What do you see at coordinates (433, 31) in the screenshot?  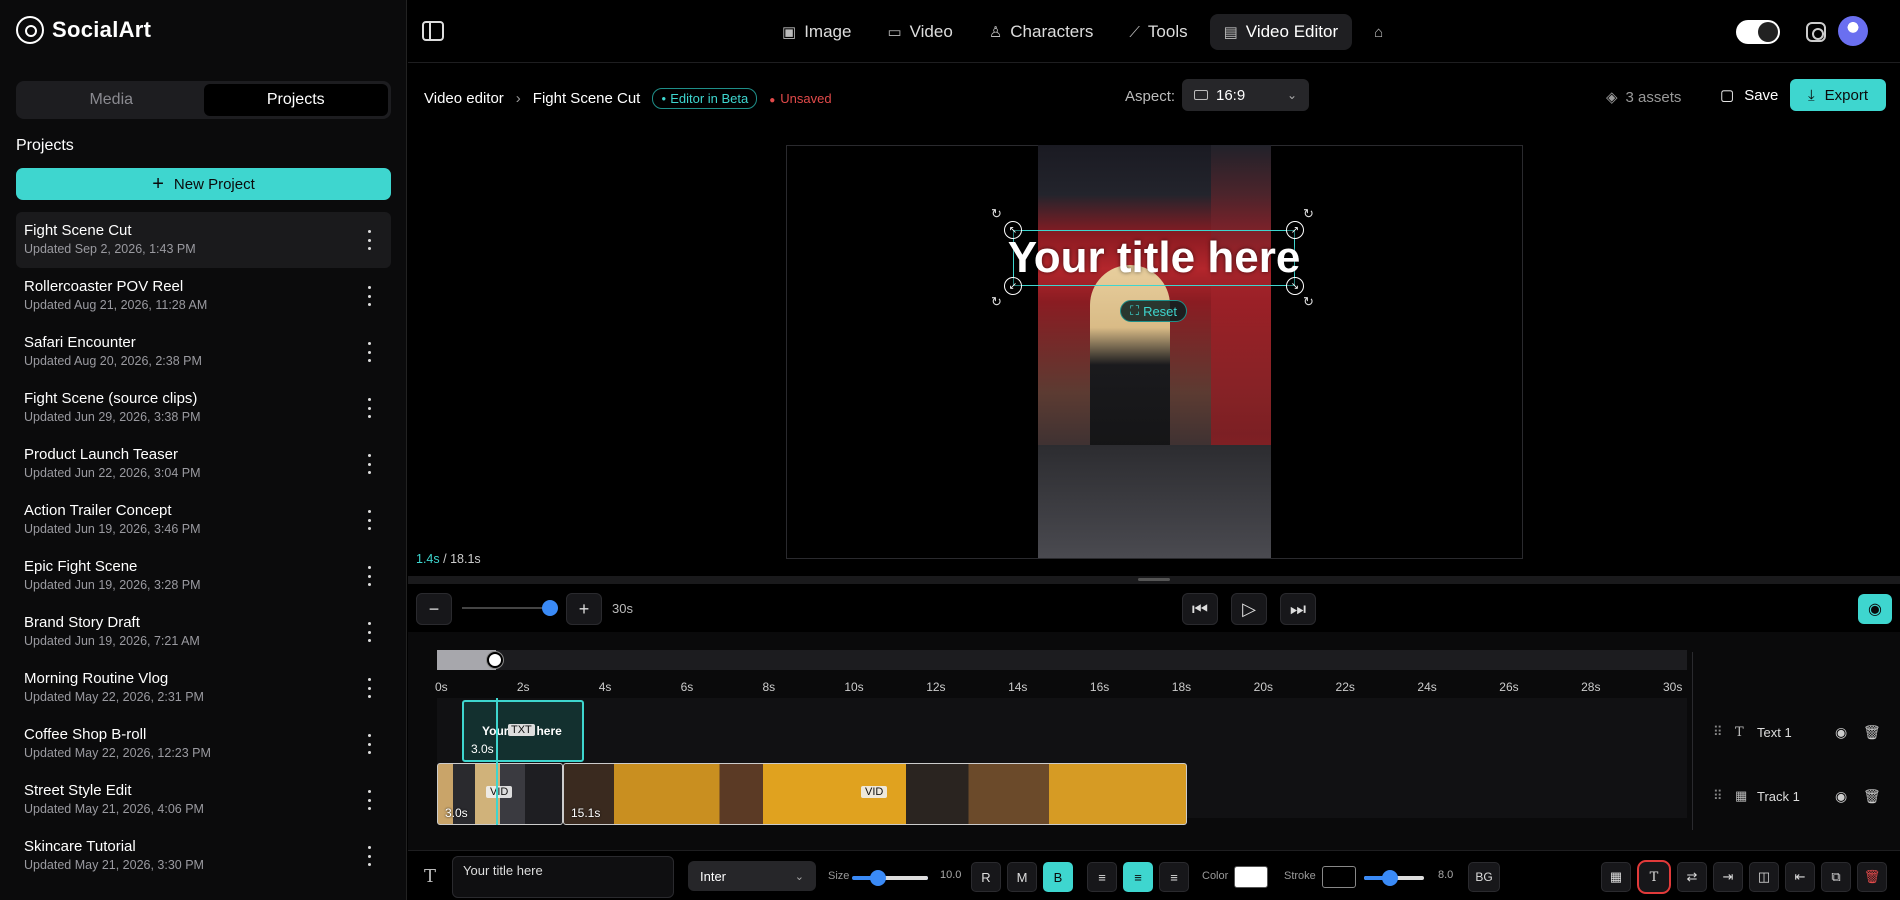 I see `sidebar-toggle-icon` at bounding box center [433, 31].